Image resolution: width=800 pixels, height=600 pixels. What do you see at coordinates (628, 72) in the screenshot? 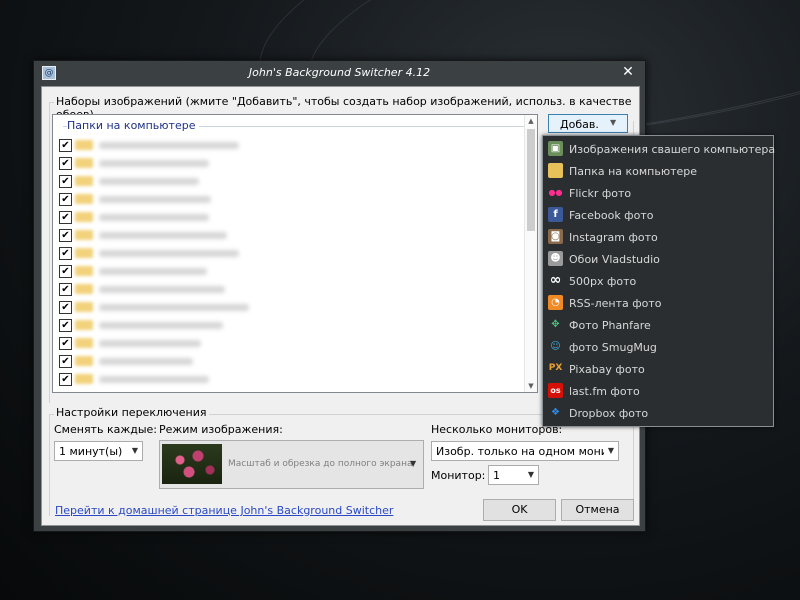
I see `close-button: ✕` at bounding box center [628, 72].